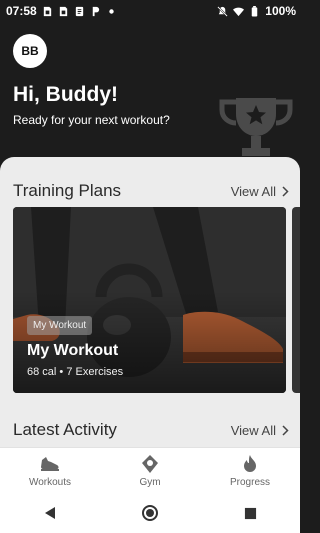 Image resolution: width=320 pixels, height=533 pixels. I want to click on workout-badge: My Workout, so click(60, 325).